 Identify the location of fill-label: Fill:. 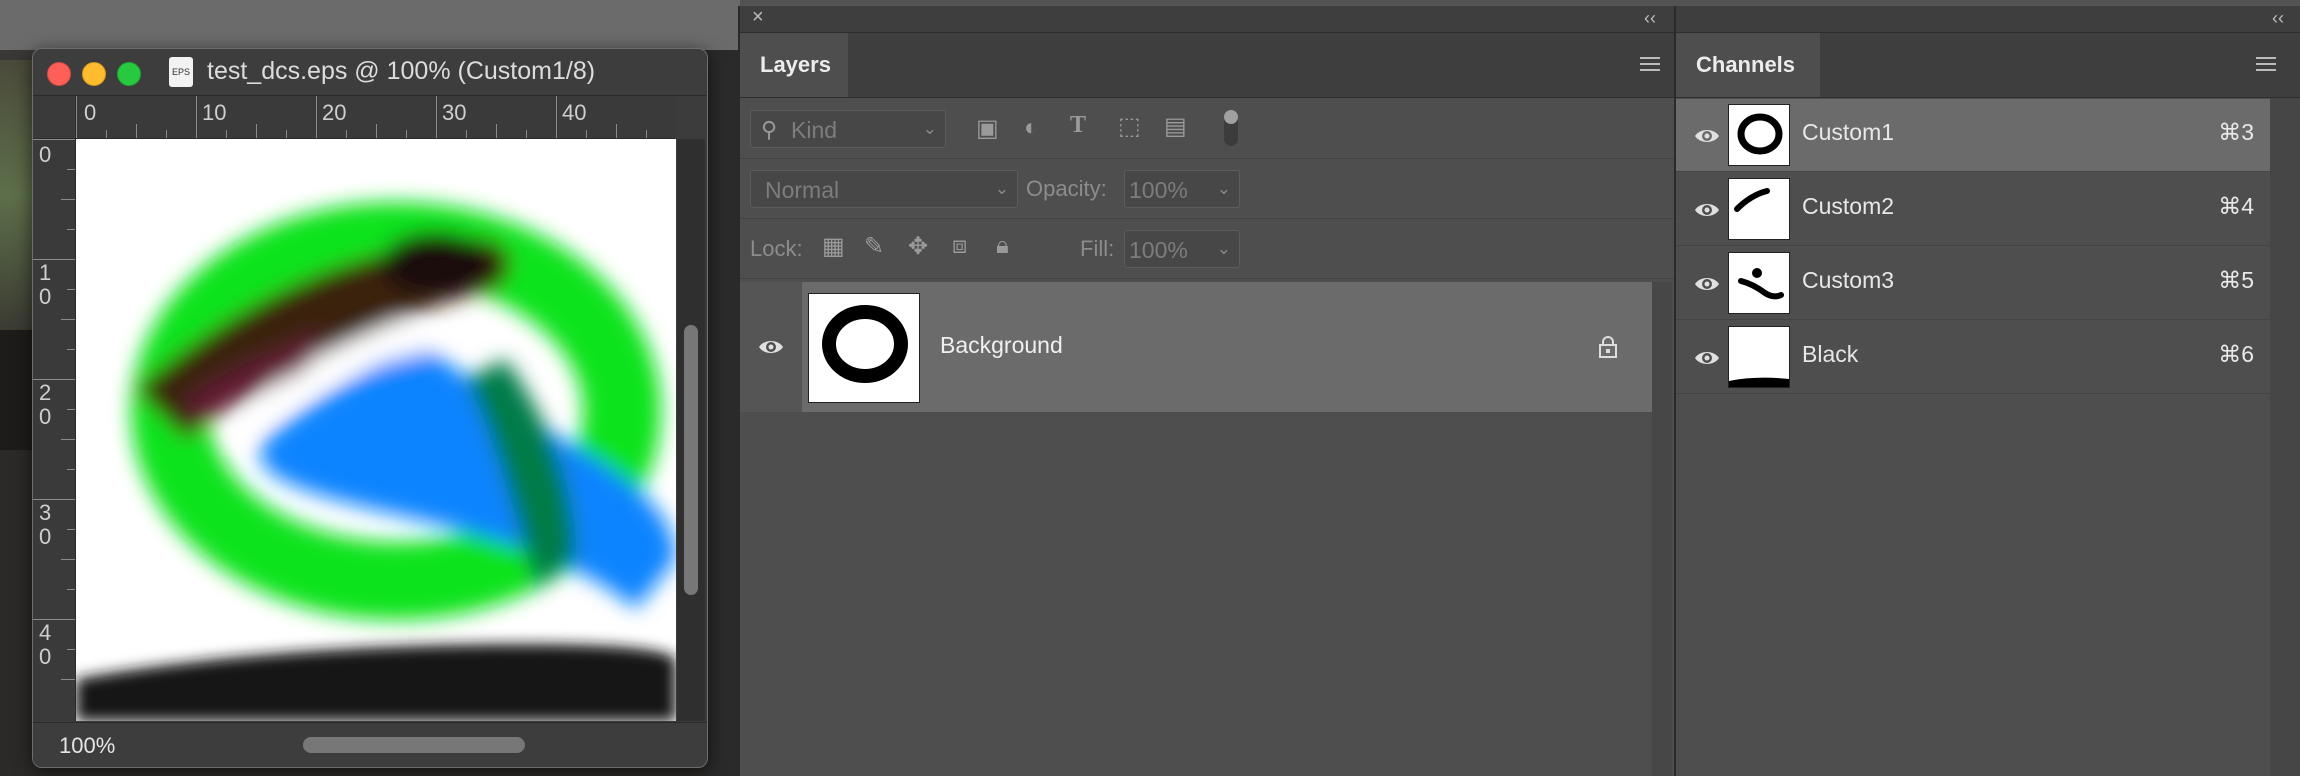
(1097, 248).